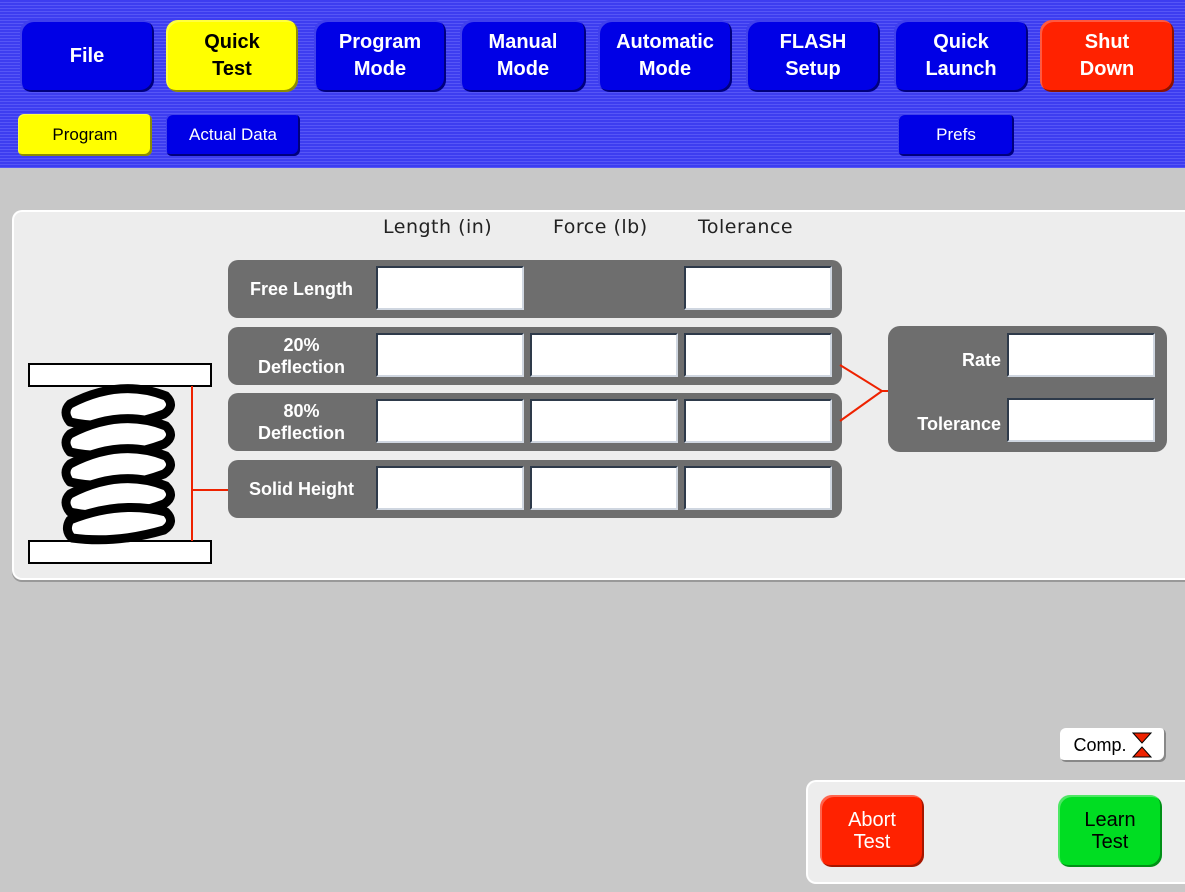  Describe the element at coordinates (1081, 355) in the screenshot. I see `rate-input` at that location.